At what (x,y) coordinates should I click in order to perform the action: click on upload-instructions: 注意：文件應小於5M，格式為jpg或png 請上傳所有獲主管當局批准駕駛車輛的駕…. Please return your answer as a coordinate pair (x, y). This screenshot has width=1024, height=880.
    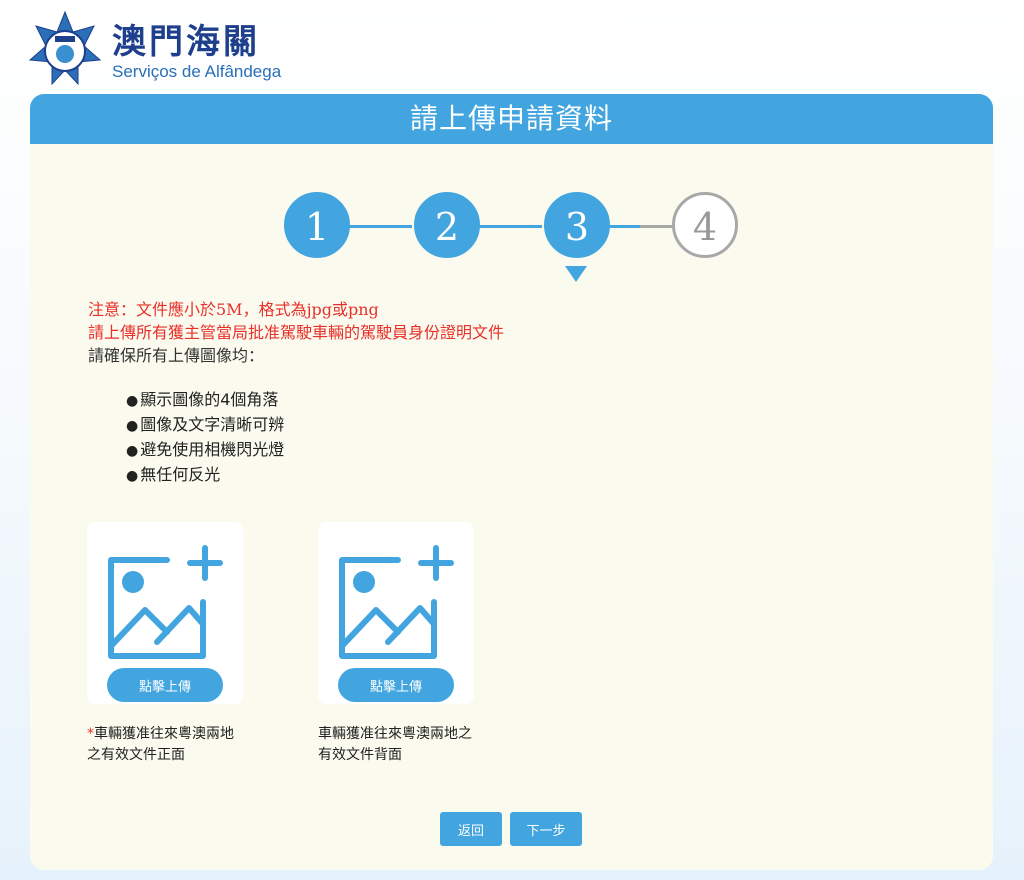
    Looking at the image, I should click on (296, 332).